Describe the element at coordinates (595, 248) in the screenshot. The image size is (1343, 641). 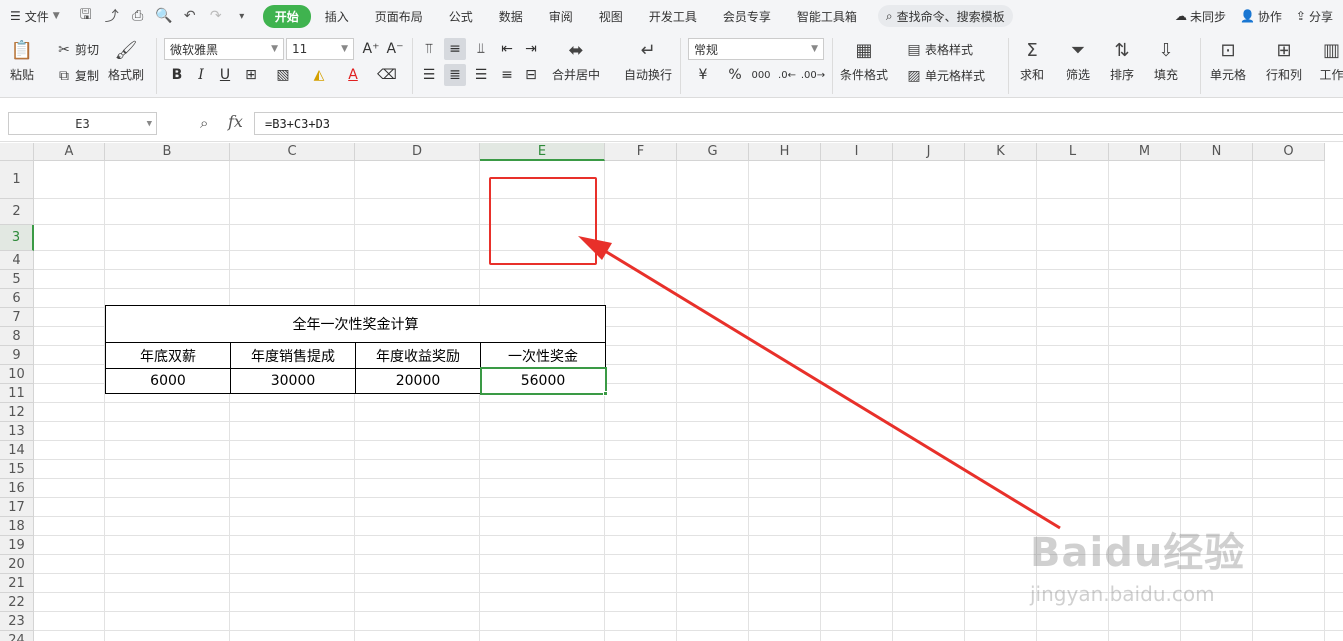
I see `arrow-head` at that location.